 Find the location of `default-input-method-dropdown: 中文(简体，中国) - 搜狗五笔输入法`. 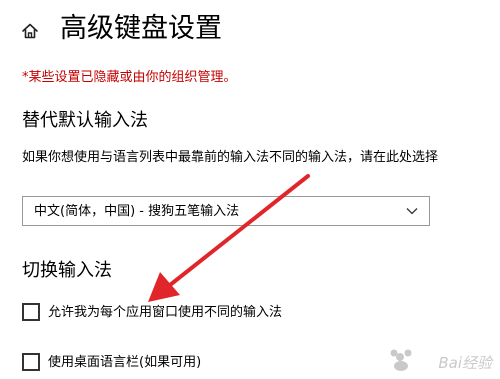

default-input-method-dropdown: 中文(简体，中国) - 搜狗五笔输入法 is located at coordinates (226, 211).